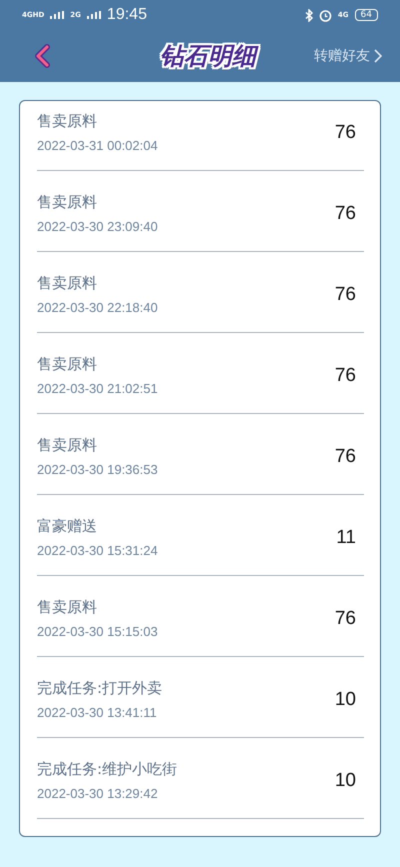 The width and height of the screenshot is (400, 867). Describe the element at coordinates (98, 632) in the screenshot. I see `record-time: 2022-03-30 15:15:03` at that location.